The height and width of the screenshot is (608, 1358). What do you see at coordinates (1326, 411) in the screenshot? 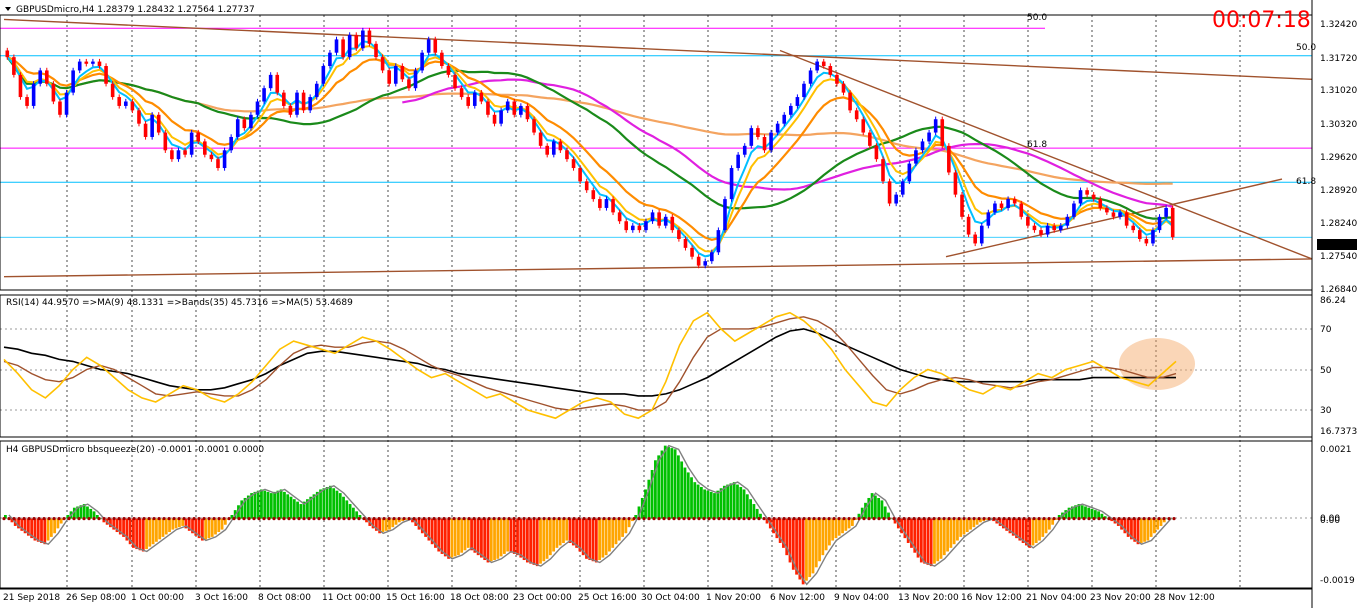
I see `rsi-tick: 30` at bounding box center [1326, 411].